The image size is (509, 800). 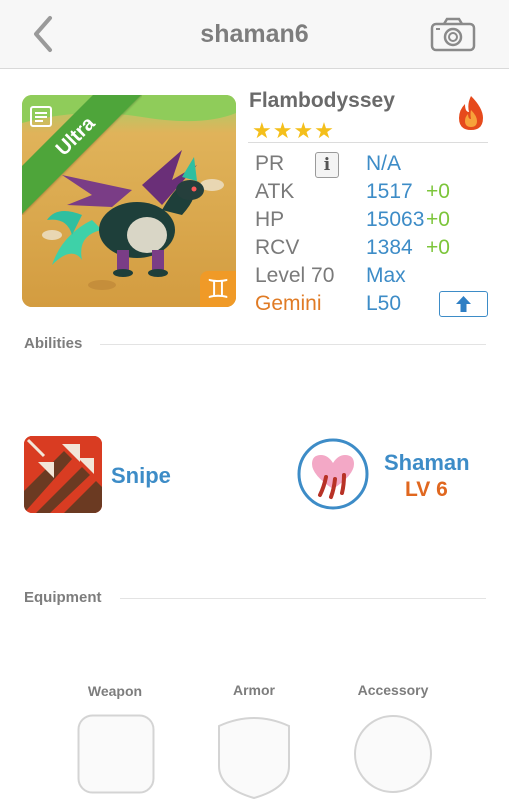 I want to click on level-label: Level 70, so click(x=295, y=275).